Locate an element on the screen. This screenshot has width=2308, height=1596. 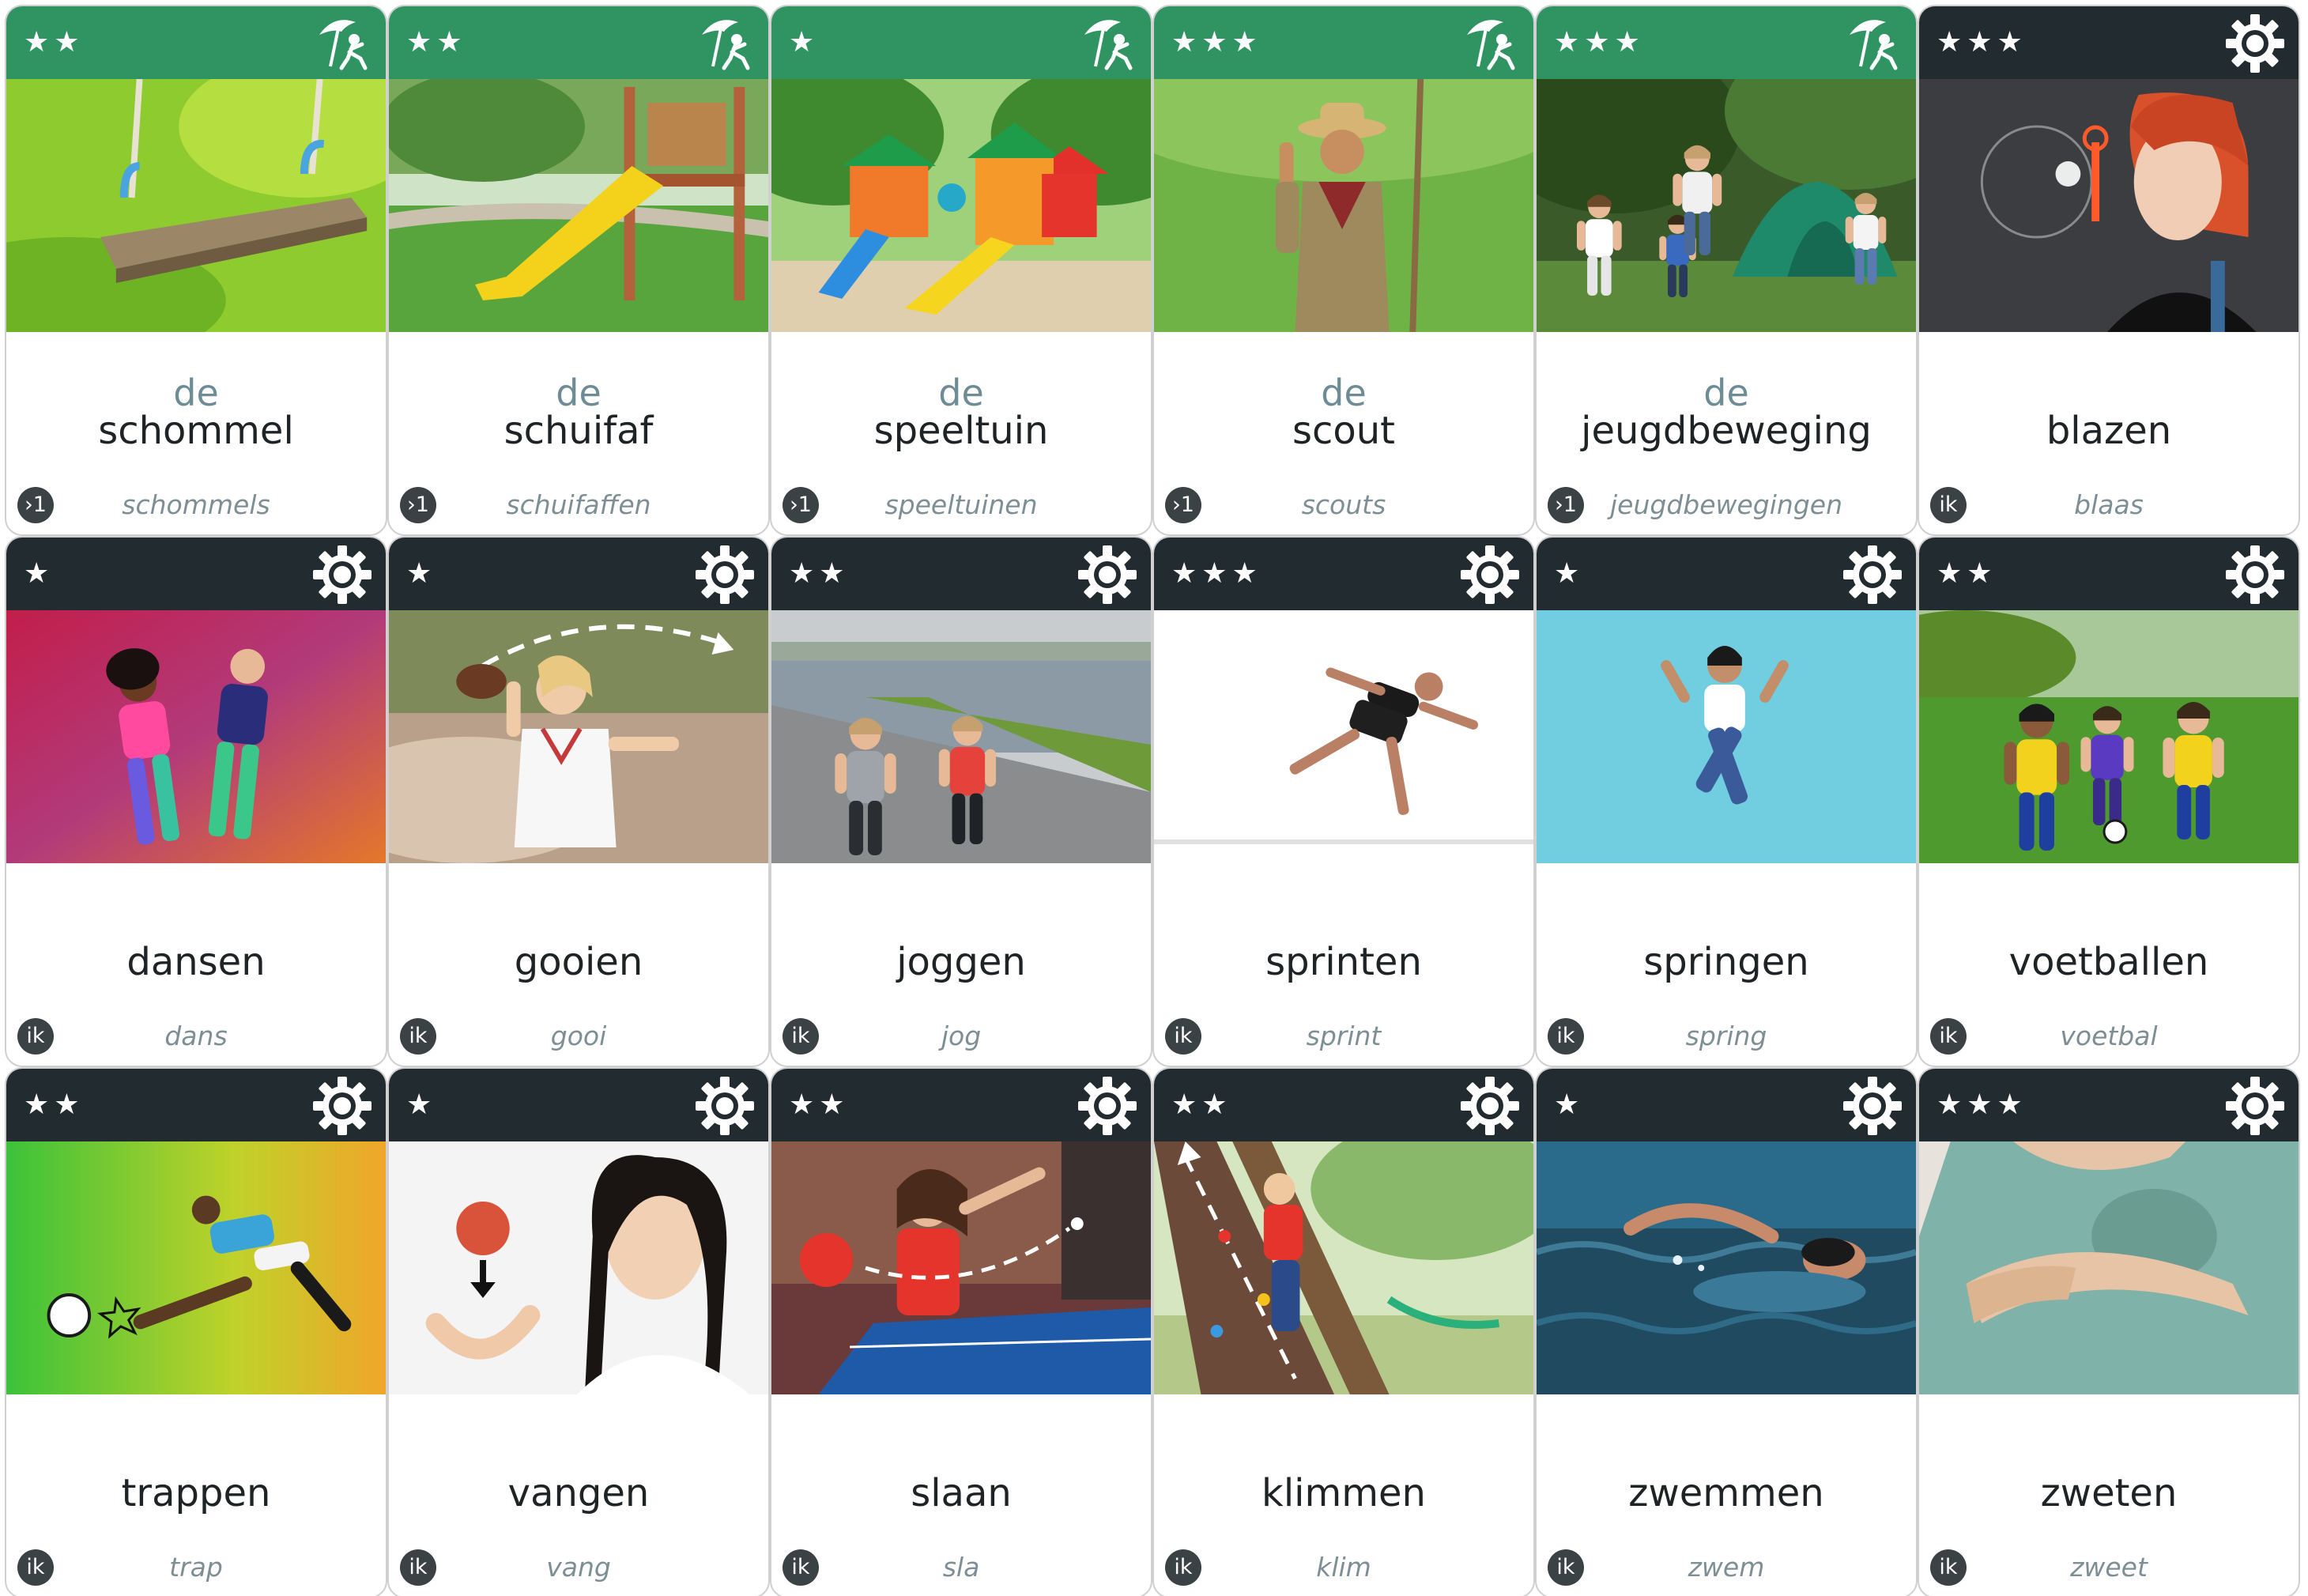
card-text: springen ik spring is located at coordinates (1726, 965).